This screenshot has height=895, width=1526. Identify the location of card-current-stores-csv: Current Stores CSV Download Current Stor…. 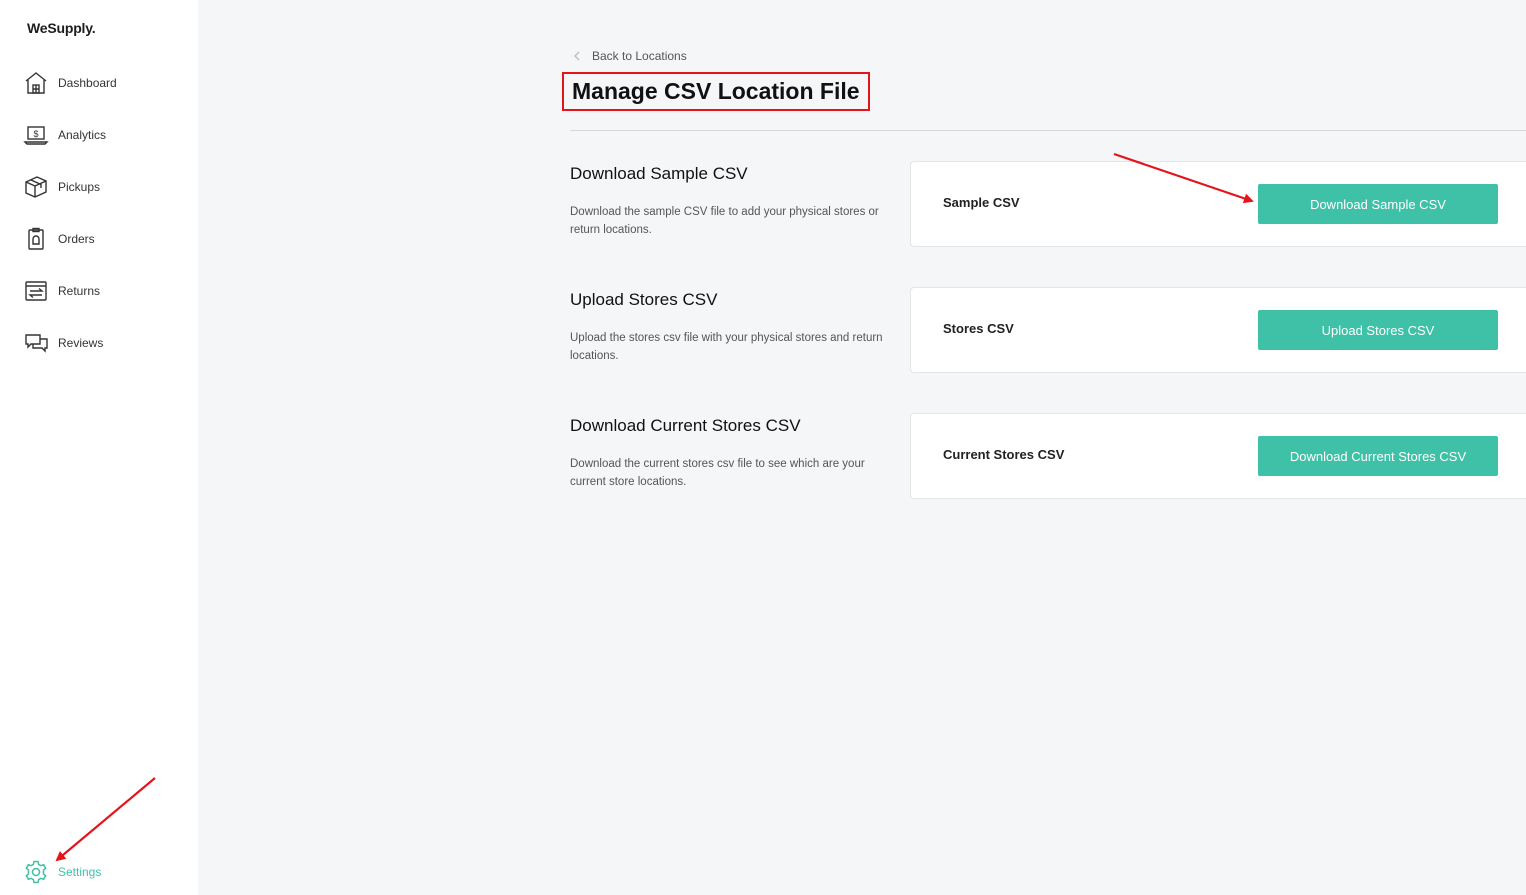
(1218, 456).